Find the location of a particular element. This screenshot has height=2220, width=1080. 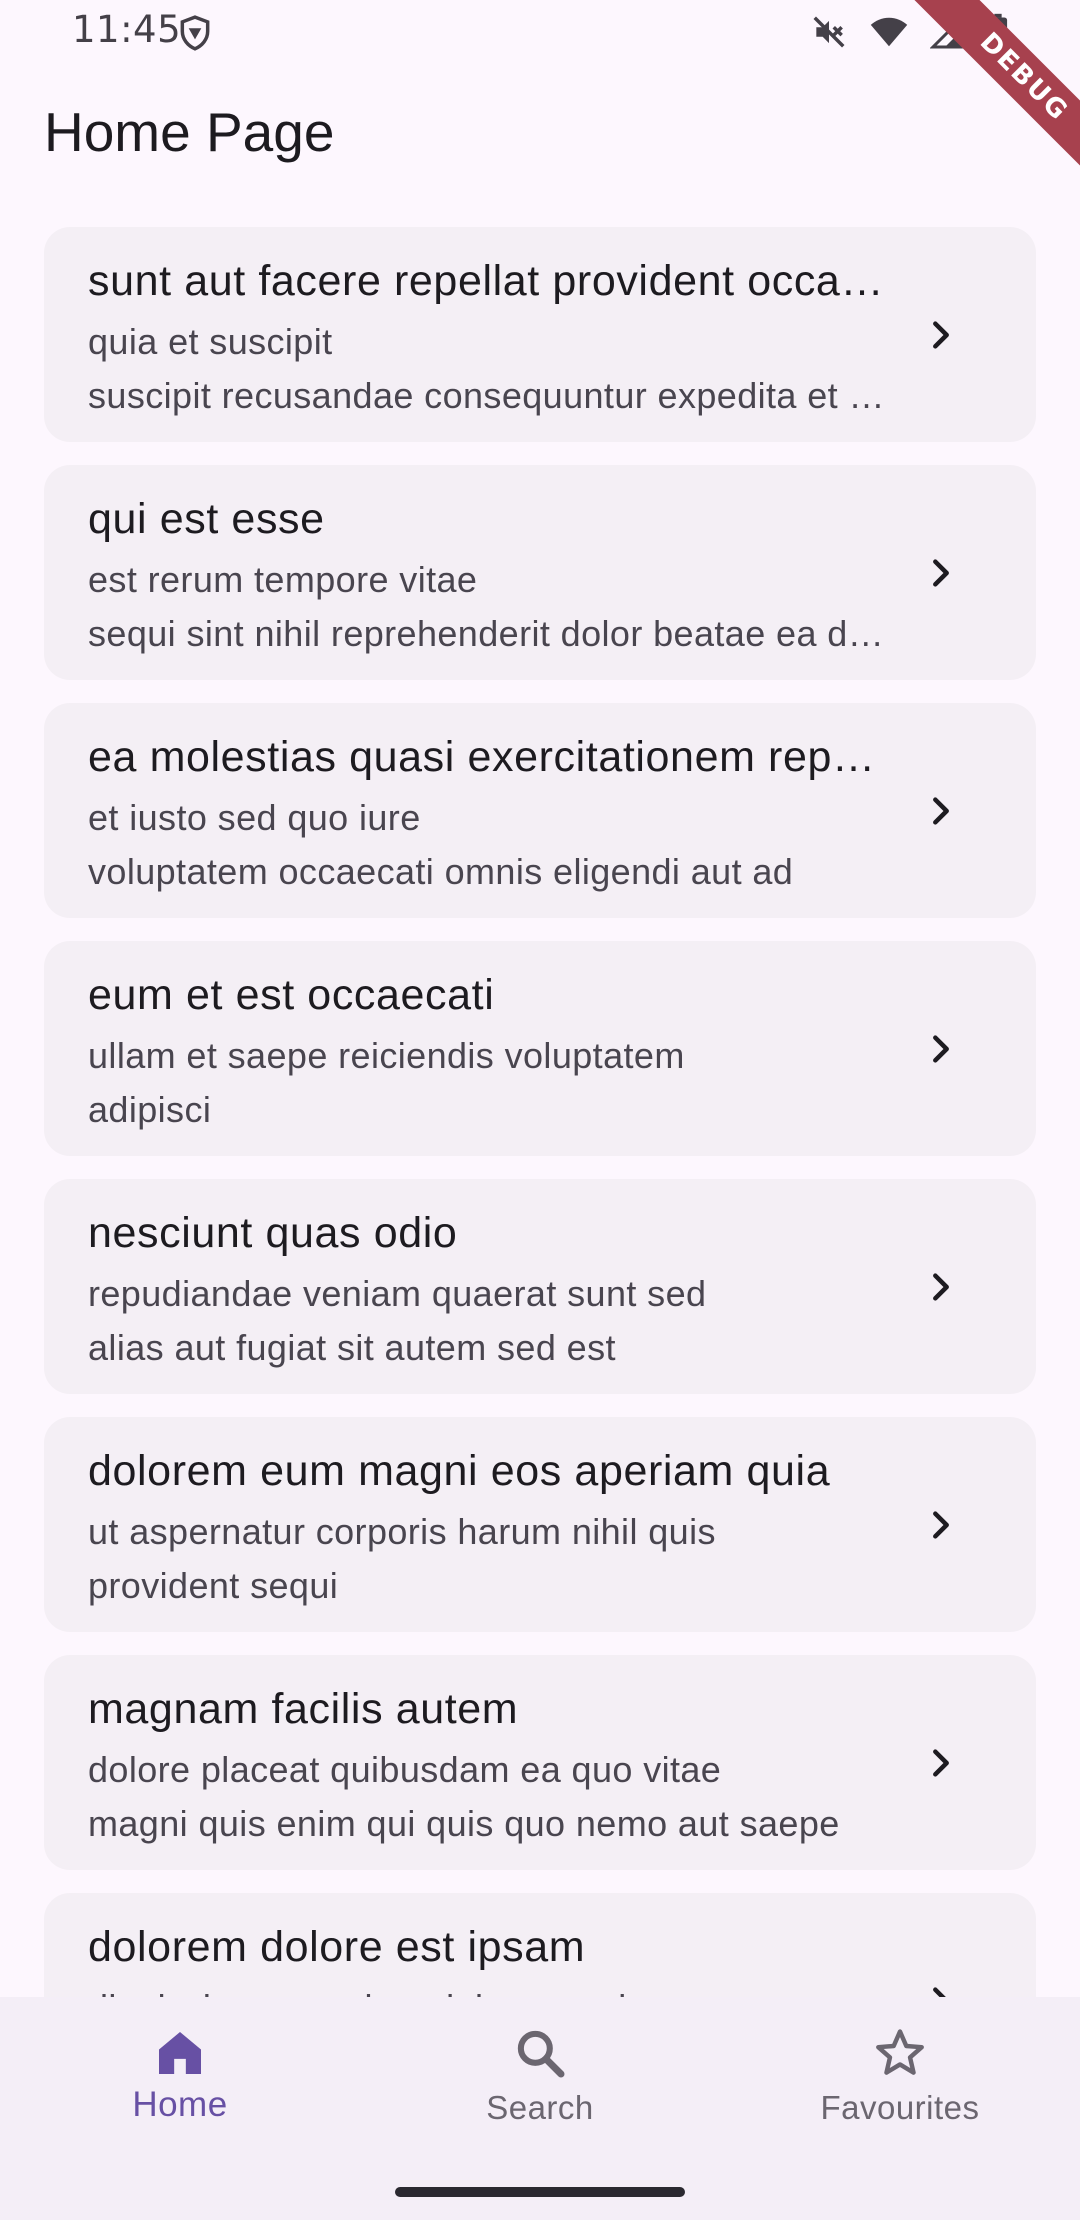

post-title: qui est esse is located at coordinates (206, 519).